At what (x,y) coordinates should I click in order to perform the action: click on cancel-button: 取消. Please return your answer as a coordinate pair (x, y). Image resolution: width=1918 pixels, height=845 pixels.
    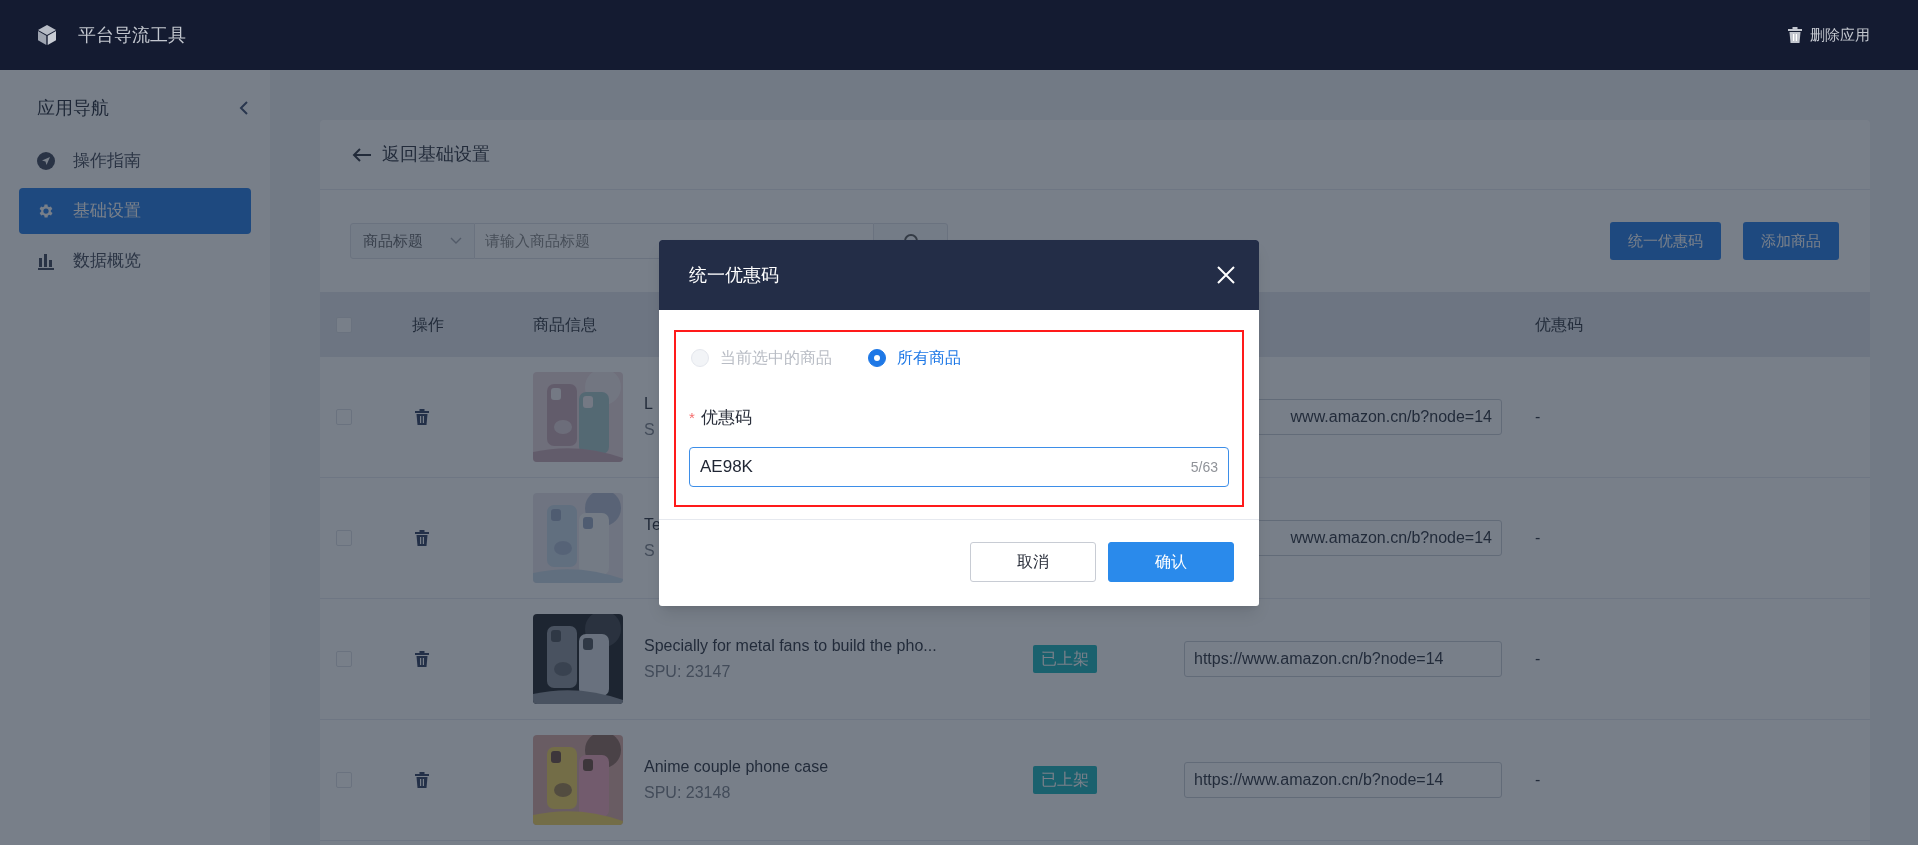
    Looking at the image, I should click on (1033, 562).